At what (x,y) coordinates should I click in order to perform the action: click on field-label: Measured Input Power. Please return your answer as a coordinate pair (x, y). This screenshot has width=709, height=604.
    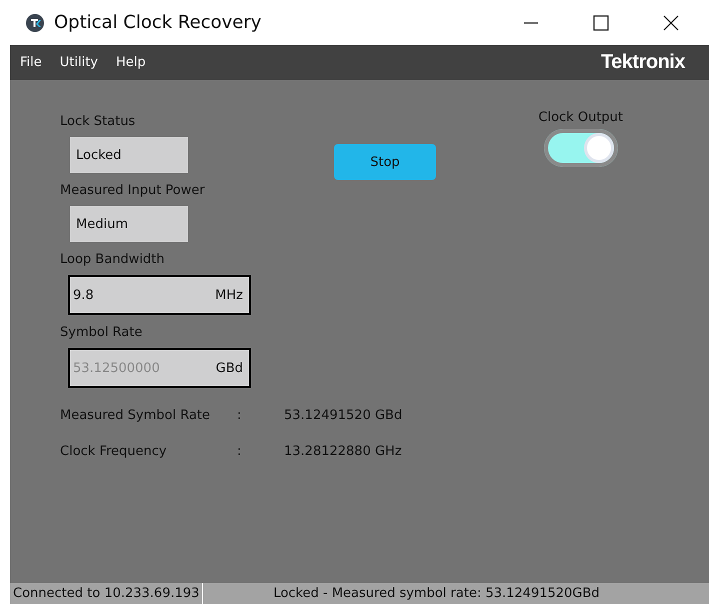
    Looking at the image, I should click on (133, 190).